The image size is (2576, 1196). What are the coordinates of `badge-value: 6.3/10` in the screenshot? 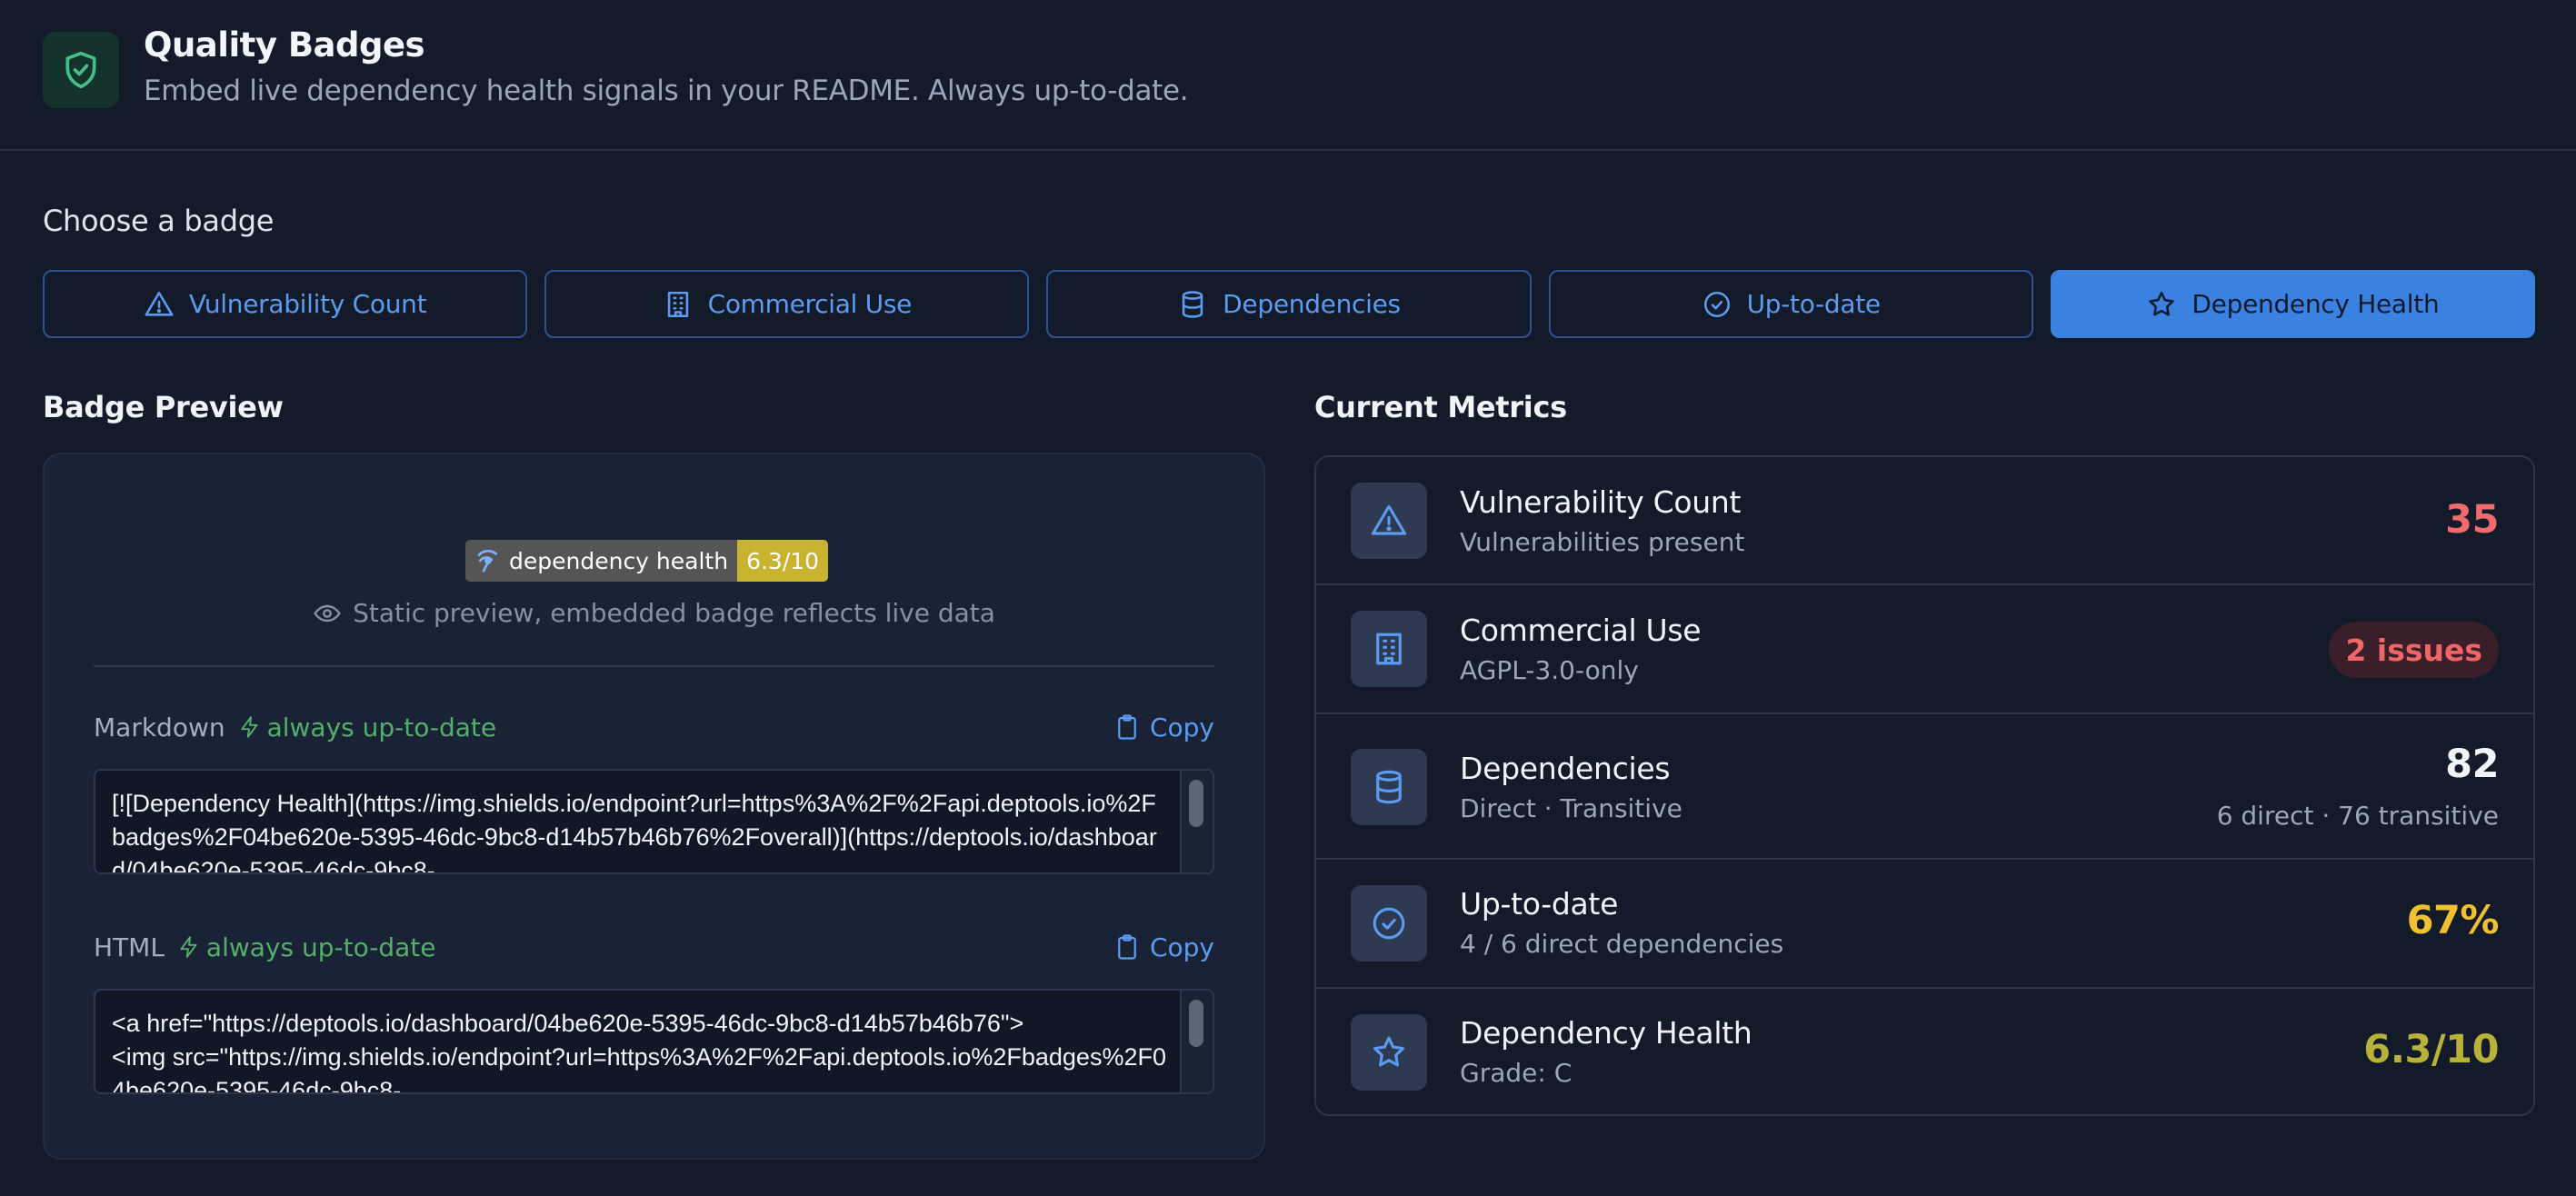 It's located at (783, 560).